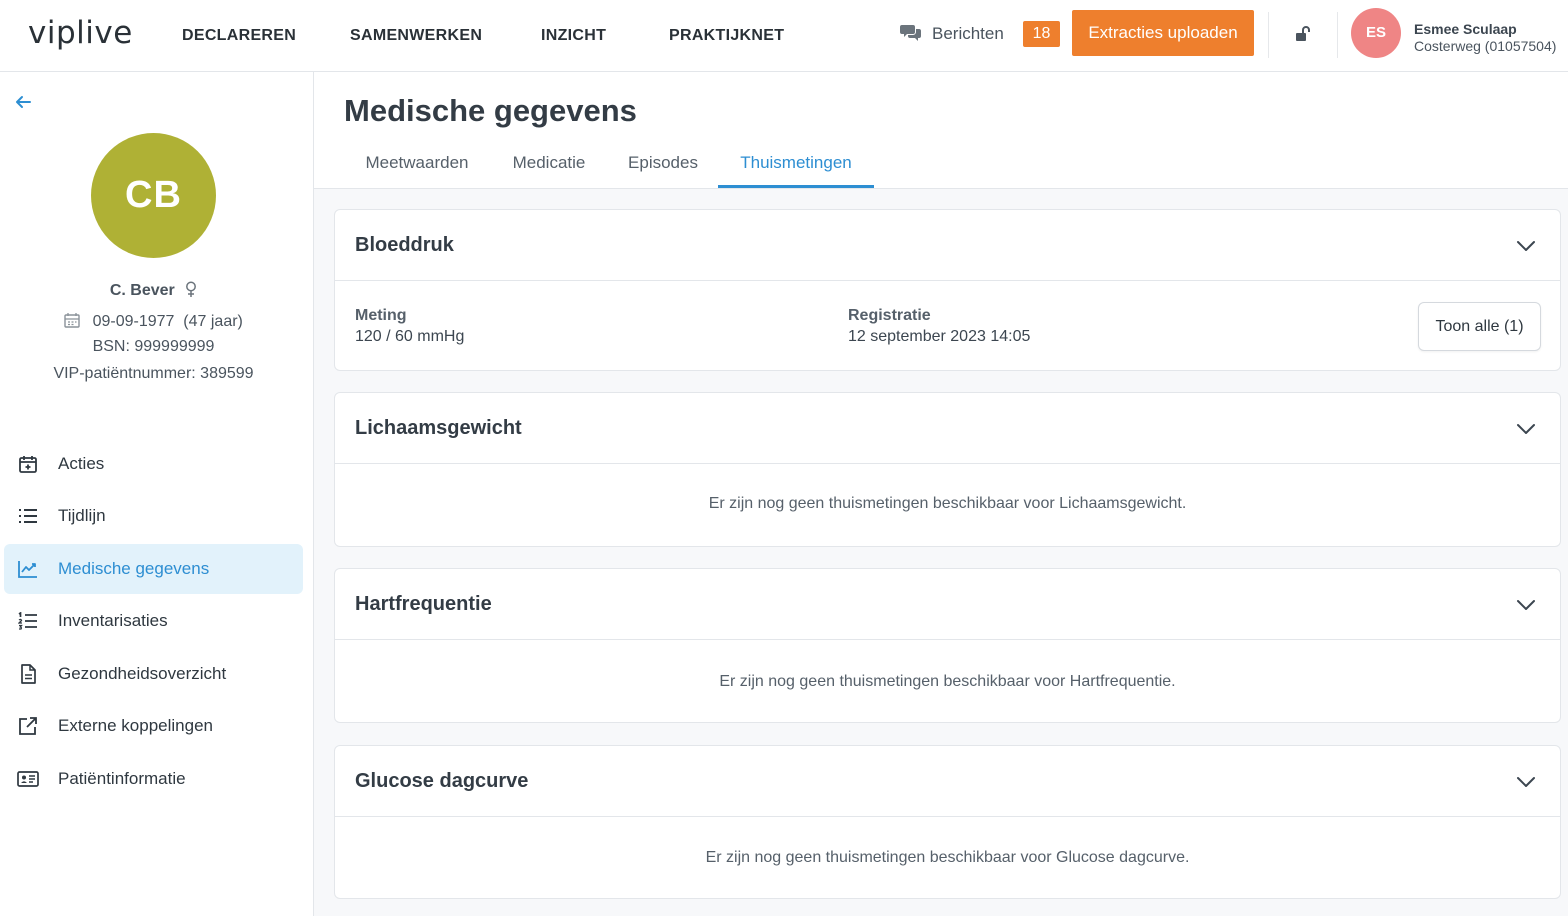 The width and height of the screenshot is (1568, 916). I want to click on list-icon, so click(28, 516).